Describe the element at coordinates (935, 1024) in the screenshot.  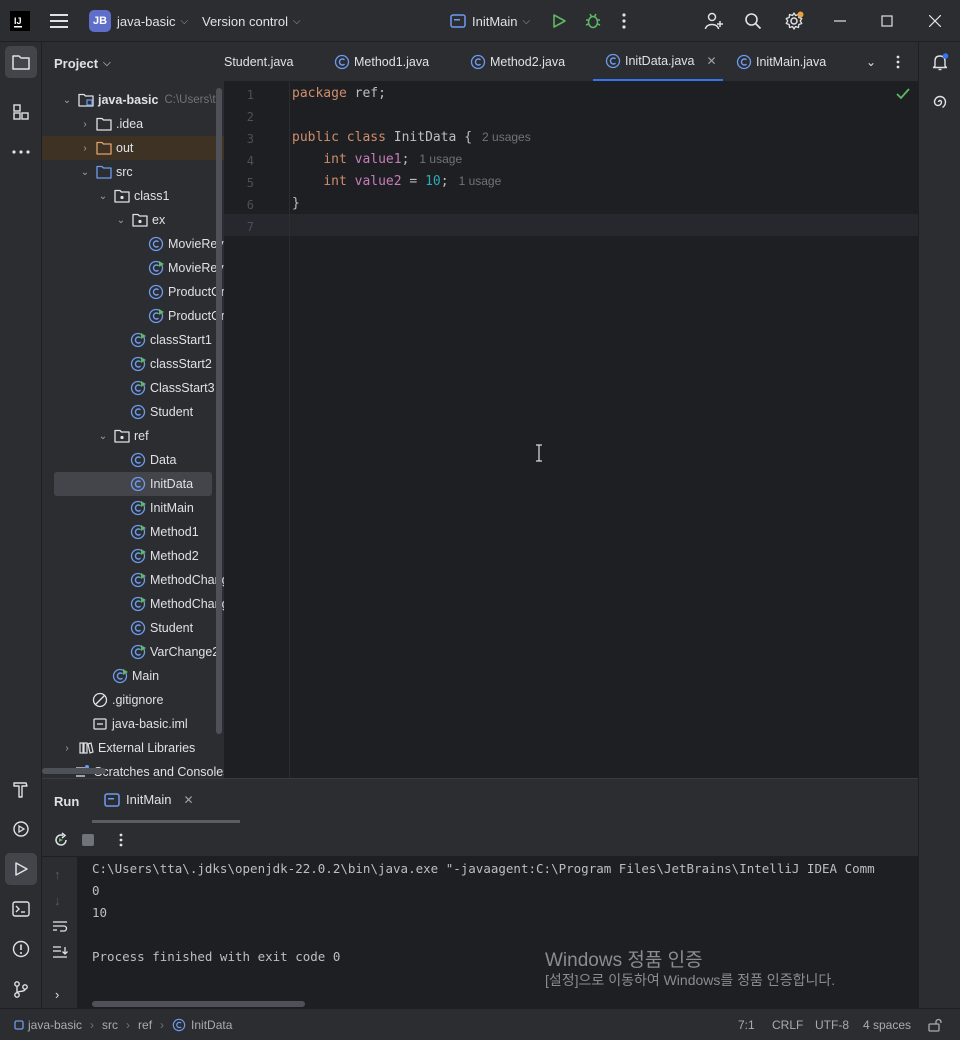
I see `lock-icon` at that location.